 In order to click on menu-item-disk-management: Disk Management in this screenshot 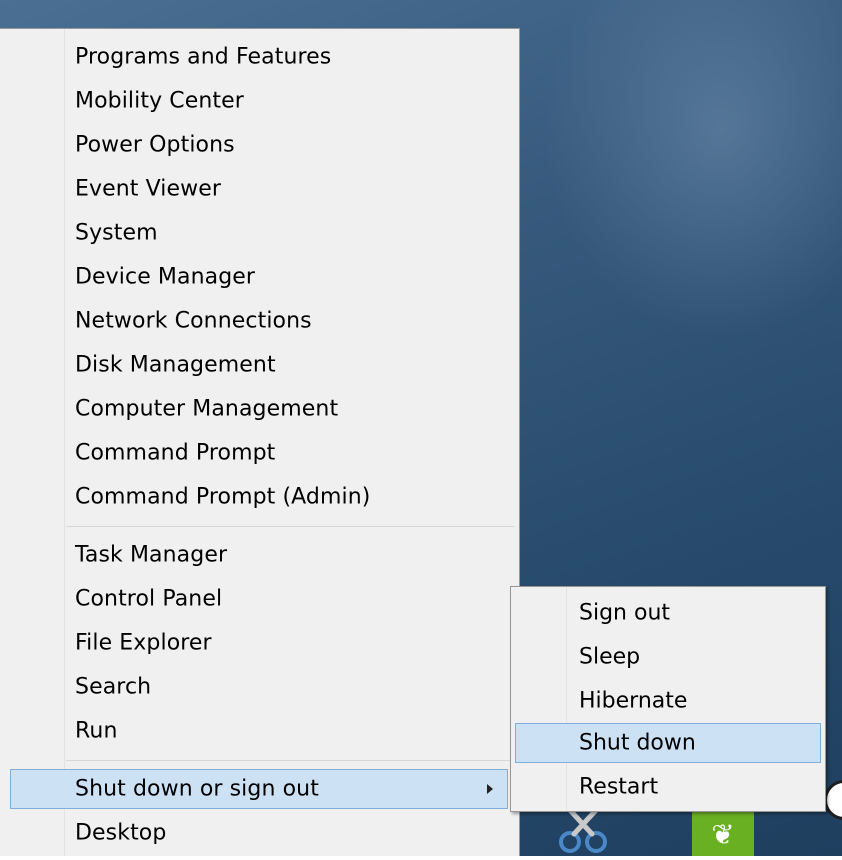, I will do `click(259, 365)`.